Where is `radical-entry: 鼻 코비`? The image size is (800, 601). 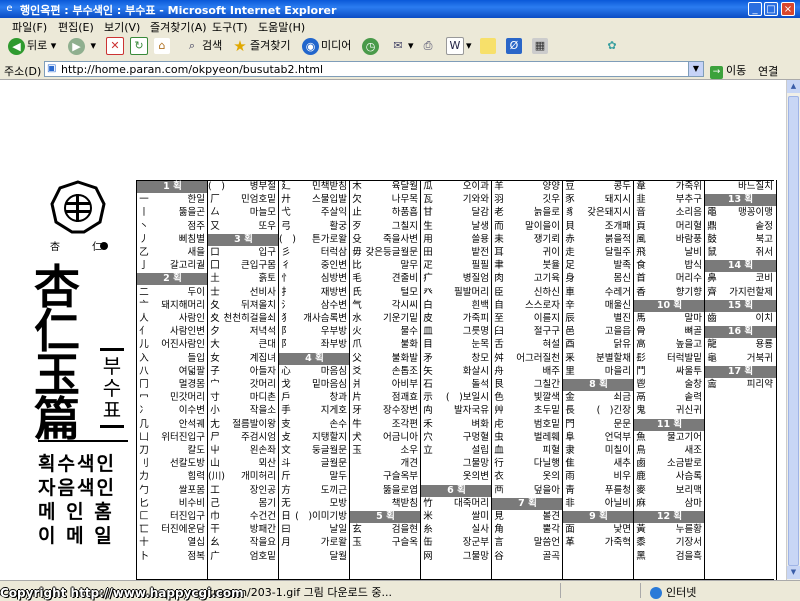 radical-entry: 鼻 코비 is located at coordinates (740, 279).